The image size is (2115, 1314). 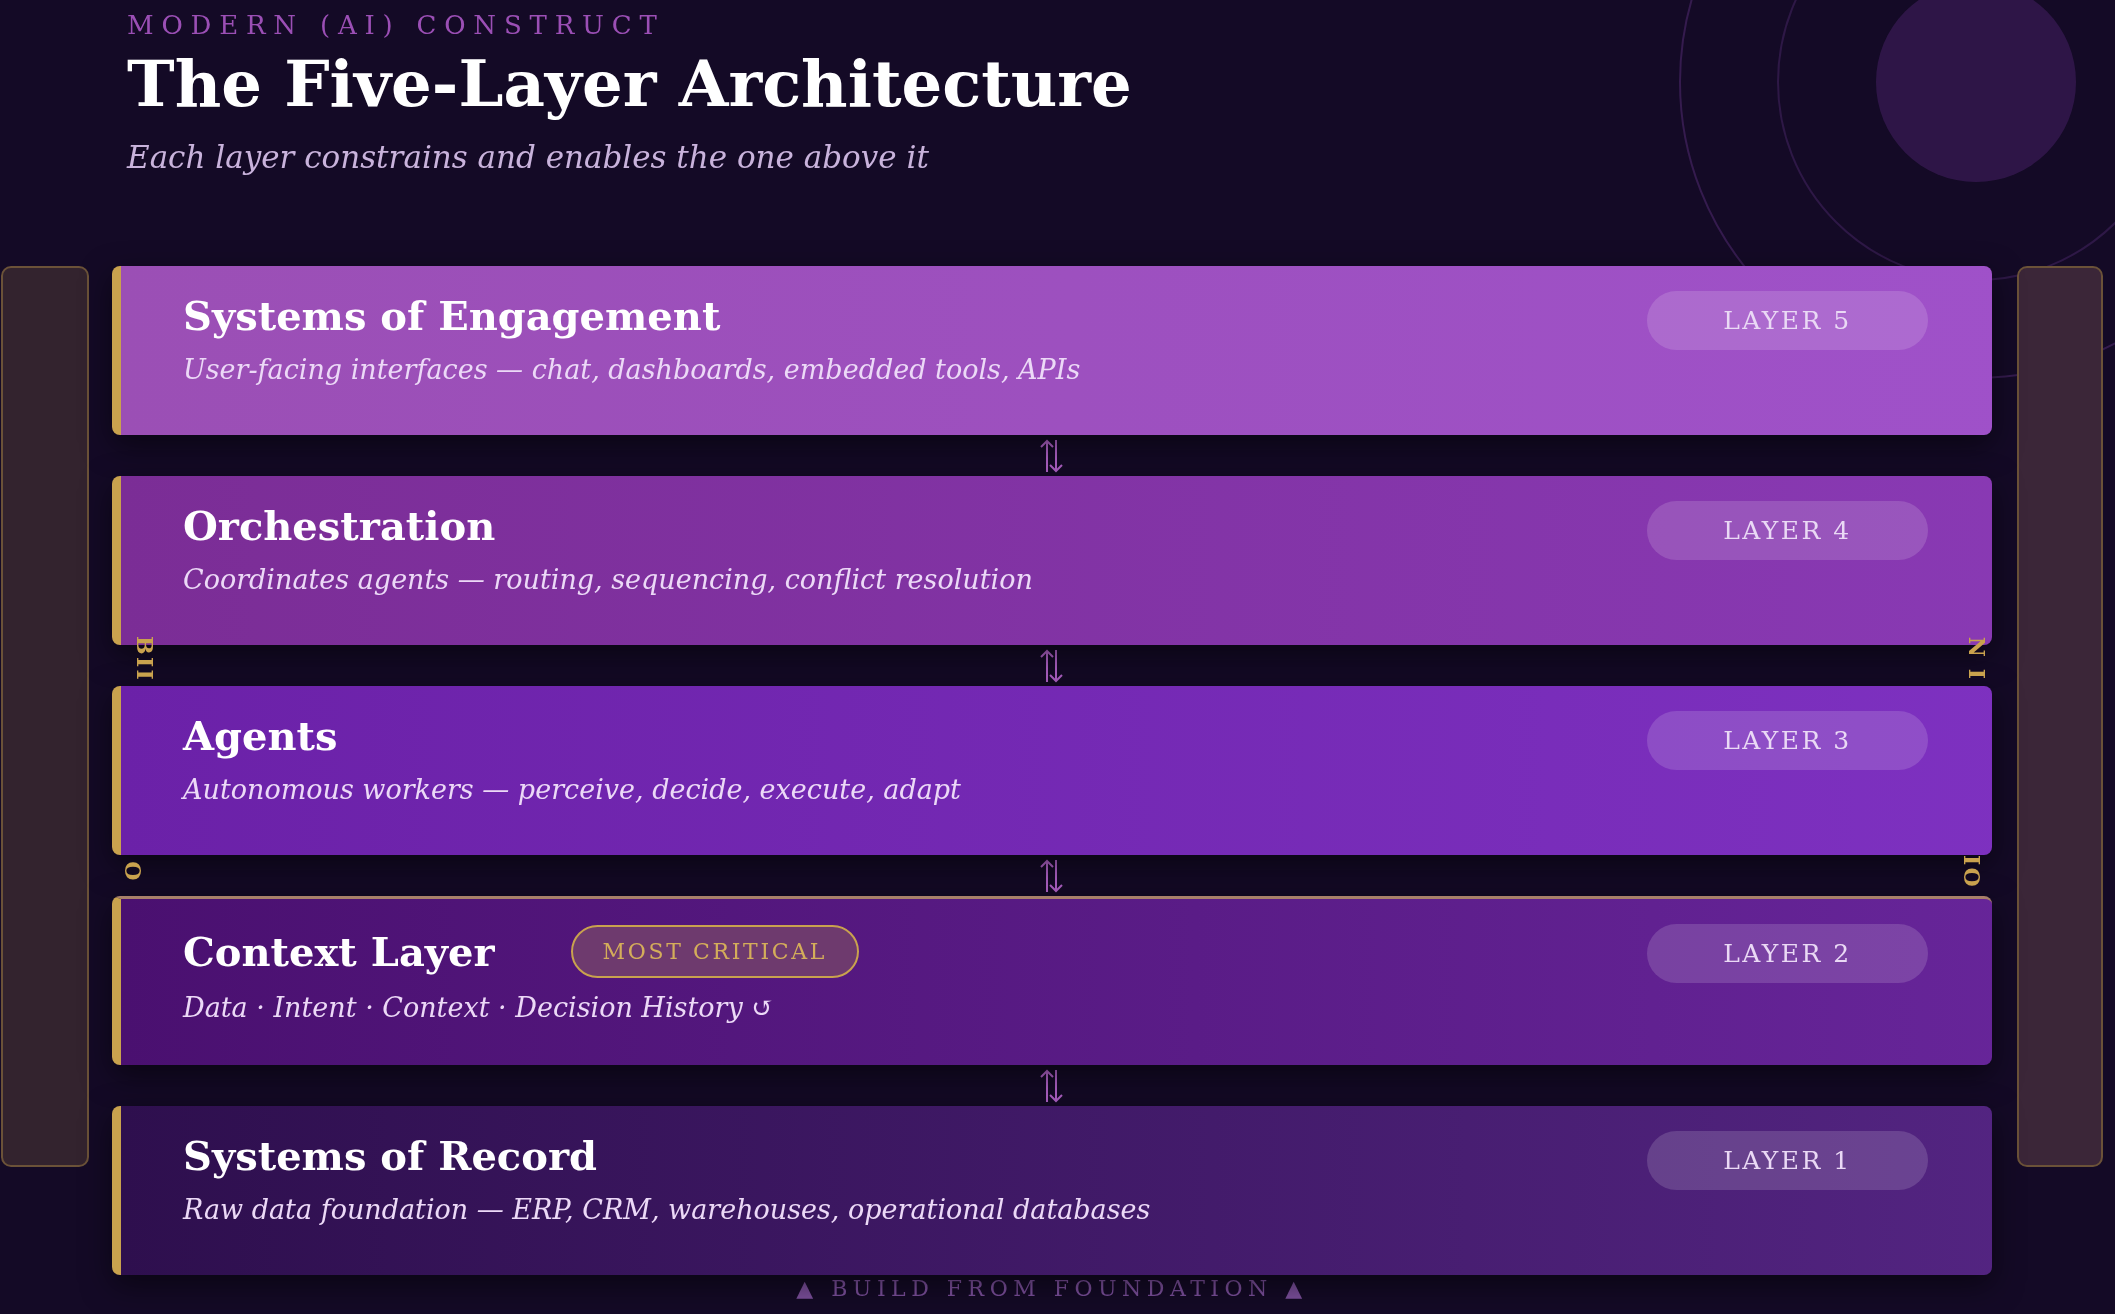 I want to click on rail-label-fragment: O, so click(x=132, y=872).